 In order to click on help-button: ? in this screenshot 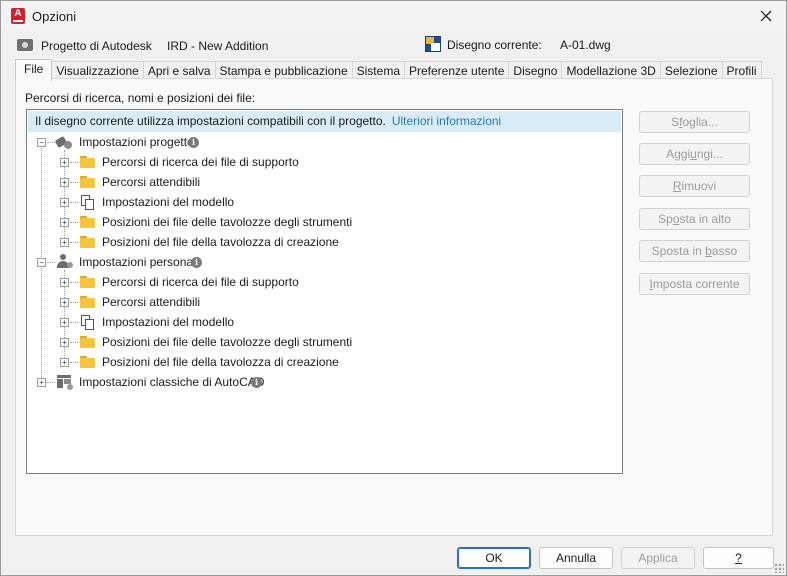, I will do `click(738, 558)`.